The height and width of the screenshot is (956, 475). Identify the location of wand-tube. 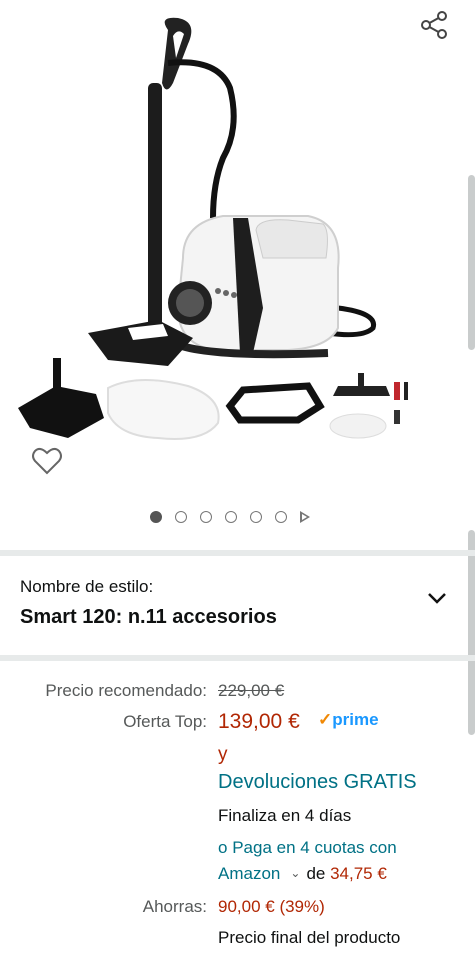
(155, 213).